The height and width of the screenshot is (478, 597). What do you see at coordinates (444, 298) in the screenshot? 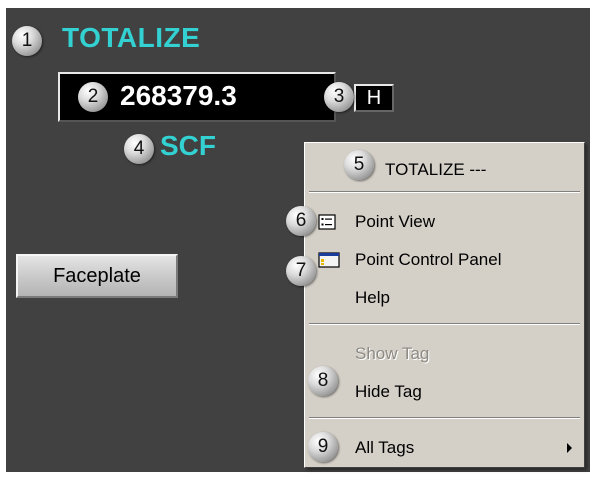
I see `menu-item-help: Help` at bounding box center [444, 298].